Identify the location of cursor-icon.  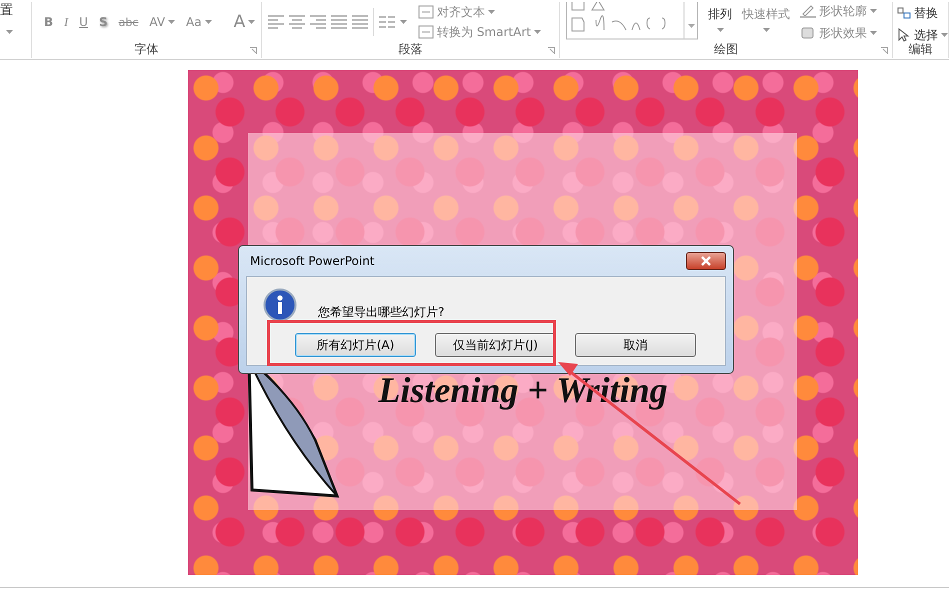
(904, 35).